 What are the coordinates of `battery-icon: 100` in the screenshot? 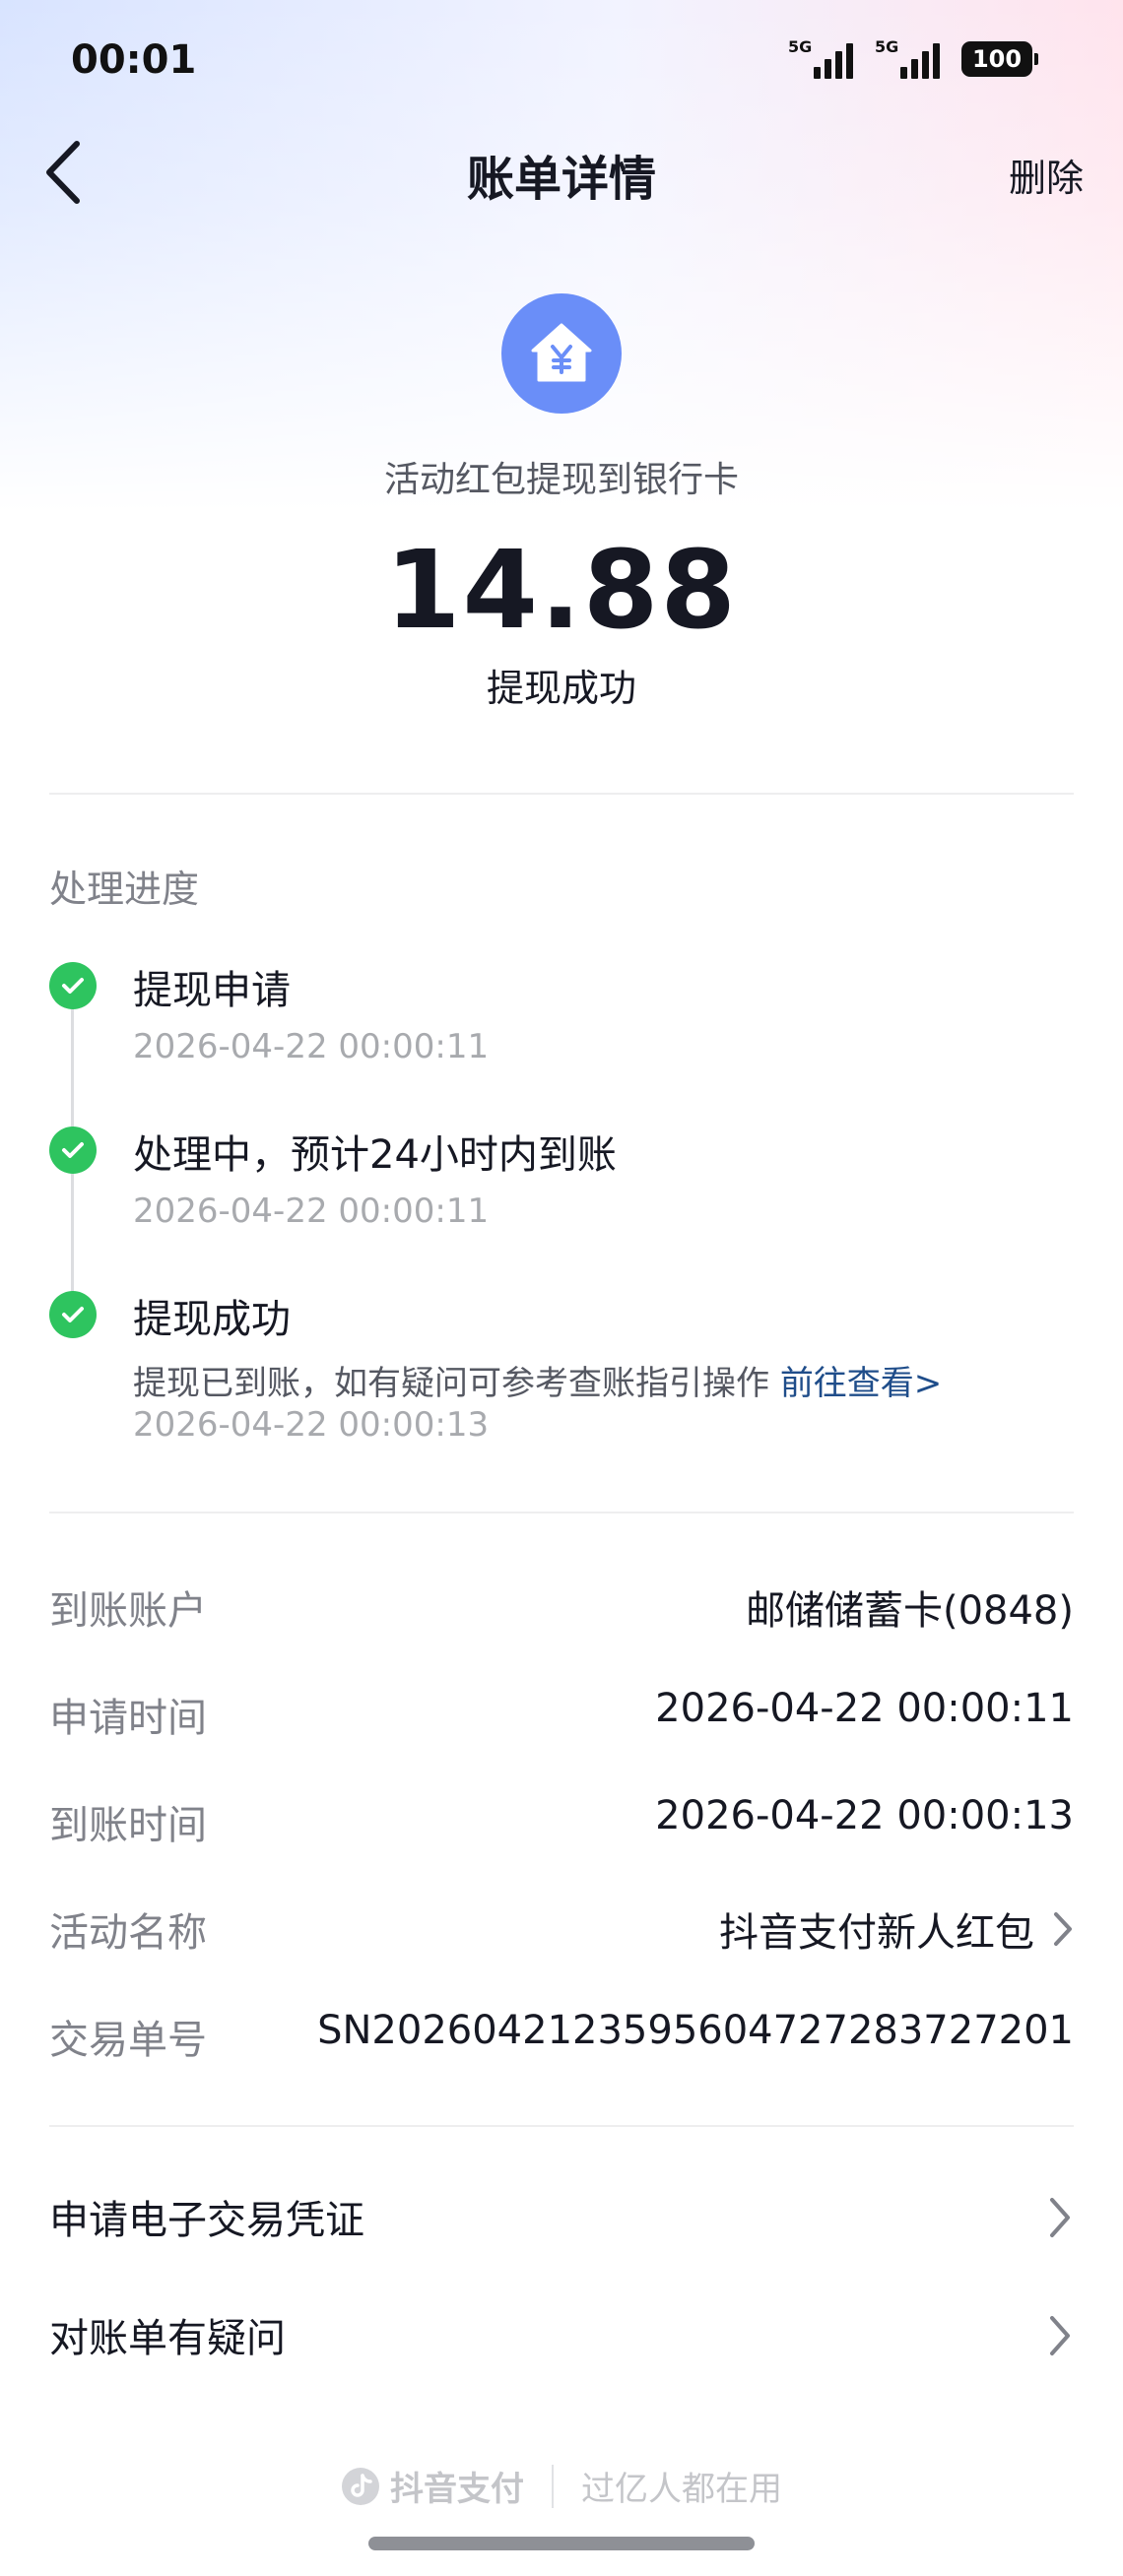 It's located at (999, 59).